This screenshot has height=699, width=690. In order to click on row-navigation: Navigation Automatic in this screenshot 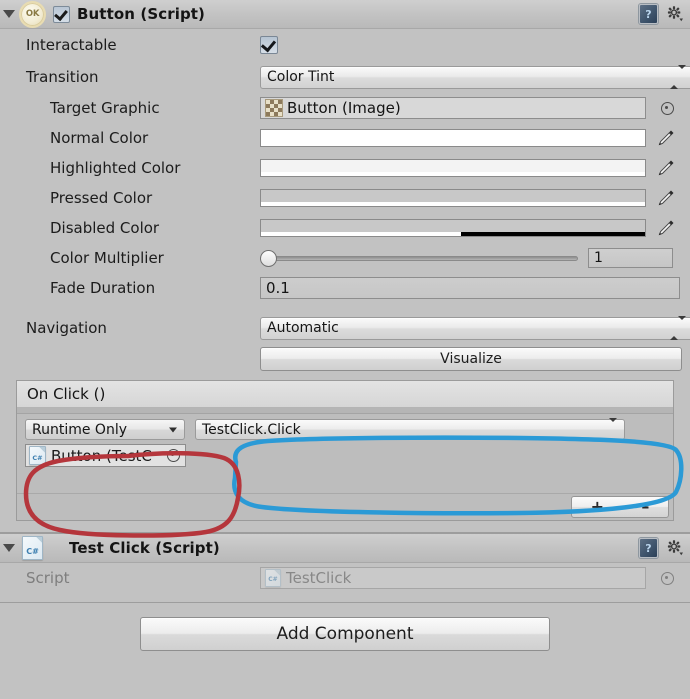, I will do `click(345, 328)`.